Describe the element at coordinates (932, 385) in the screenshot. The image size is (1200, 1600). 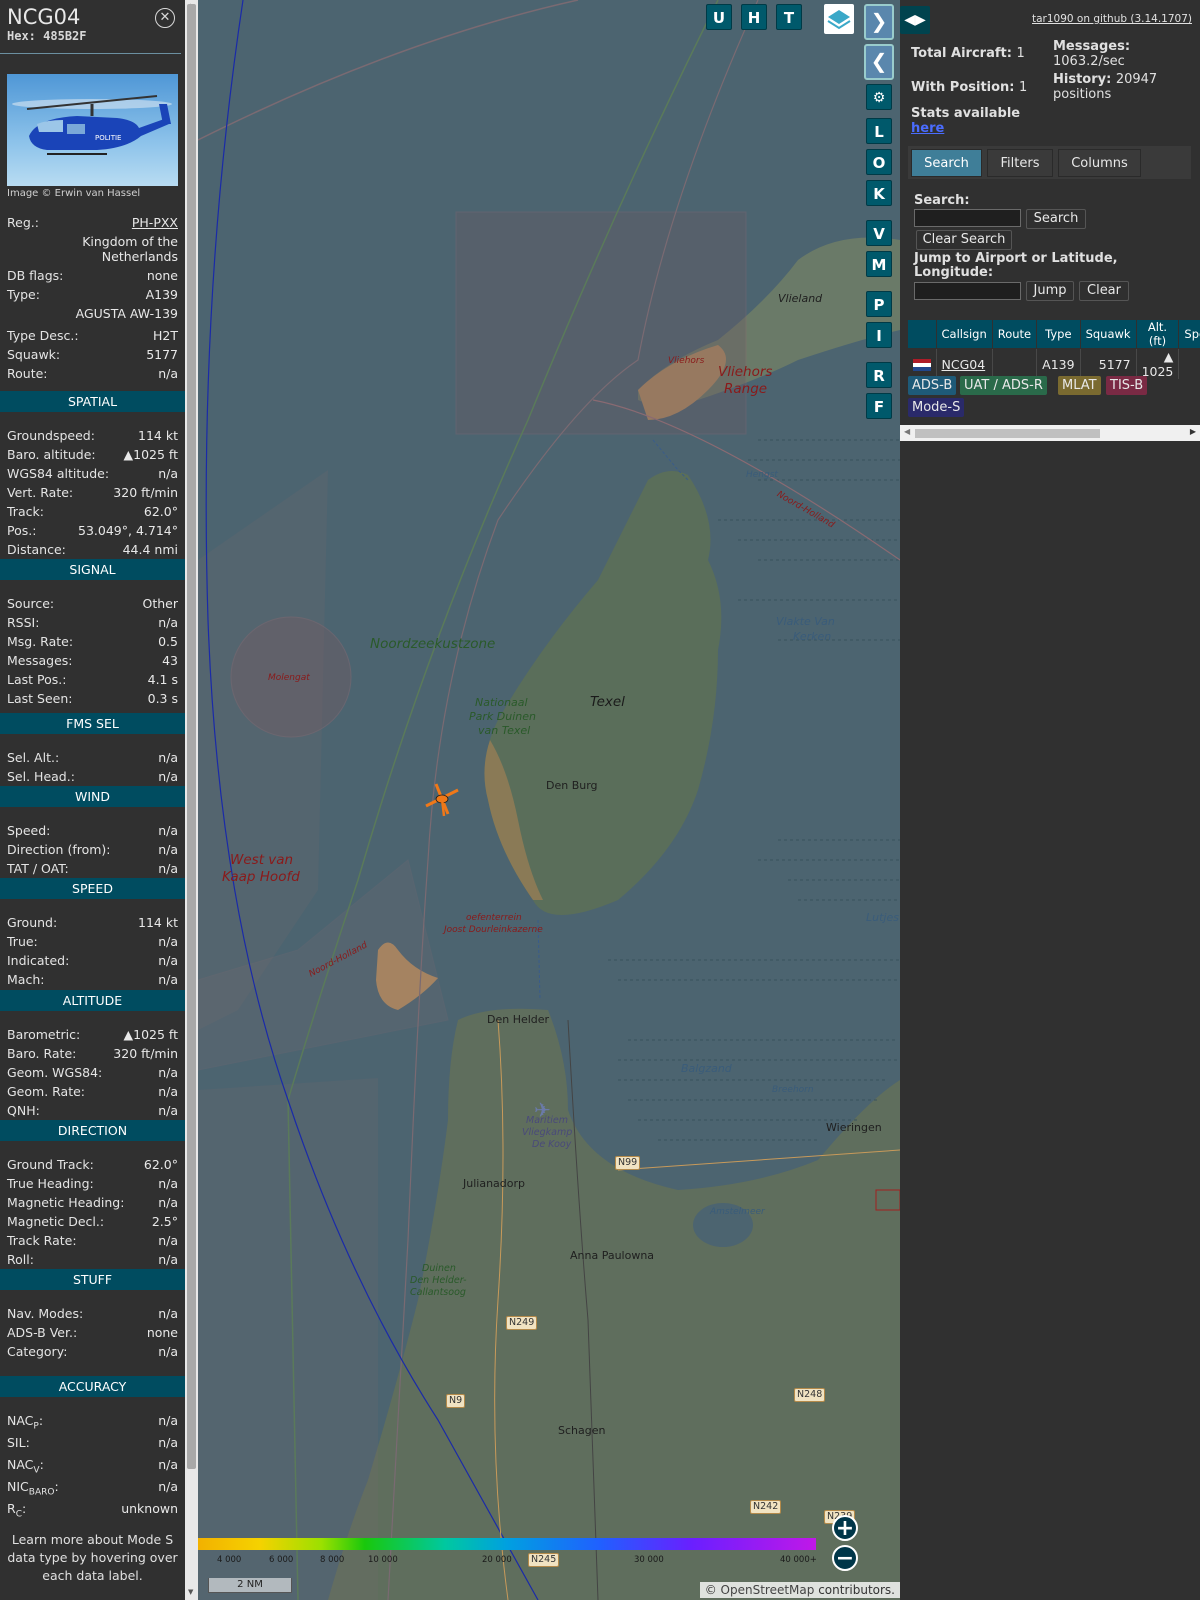
I see `source-adsb: ADS-B` at that location.